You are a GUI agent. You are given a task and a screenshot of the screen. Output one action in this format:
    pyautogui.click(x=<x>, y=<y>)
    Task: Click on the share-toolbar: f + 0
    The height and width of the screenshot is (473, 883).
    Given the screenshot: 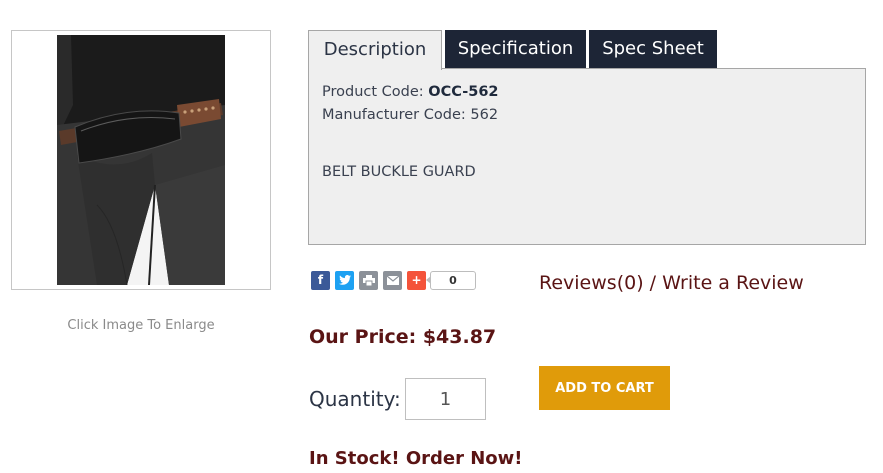 What is the action you would take?
    pyautogui.click(x=393, y=280)
    